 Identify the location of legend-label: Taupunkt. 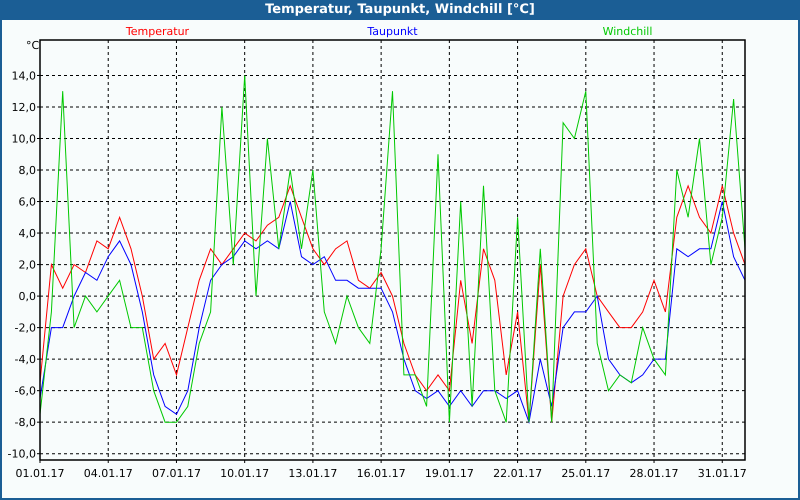
(392, 31).